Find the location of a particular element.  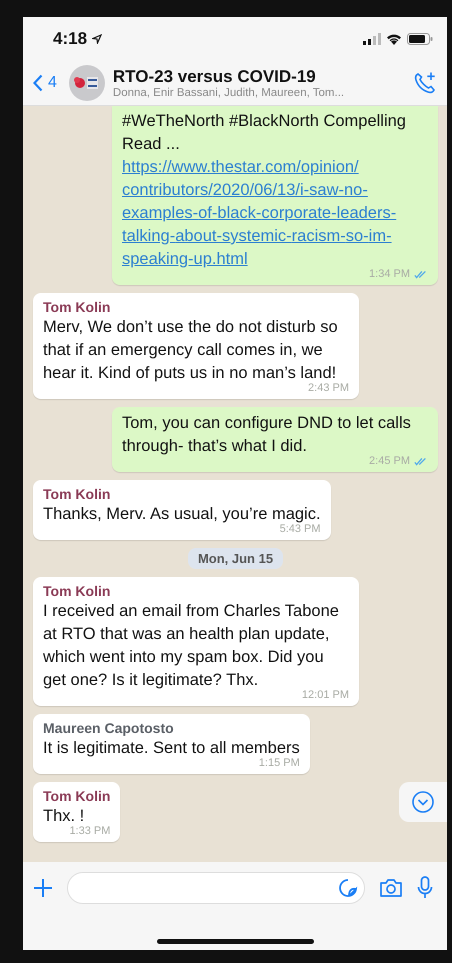

group-avatar-icon is located at coordinates (86, 82).